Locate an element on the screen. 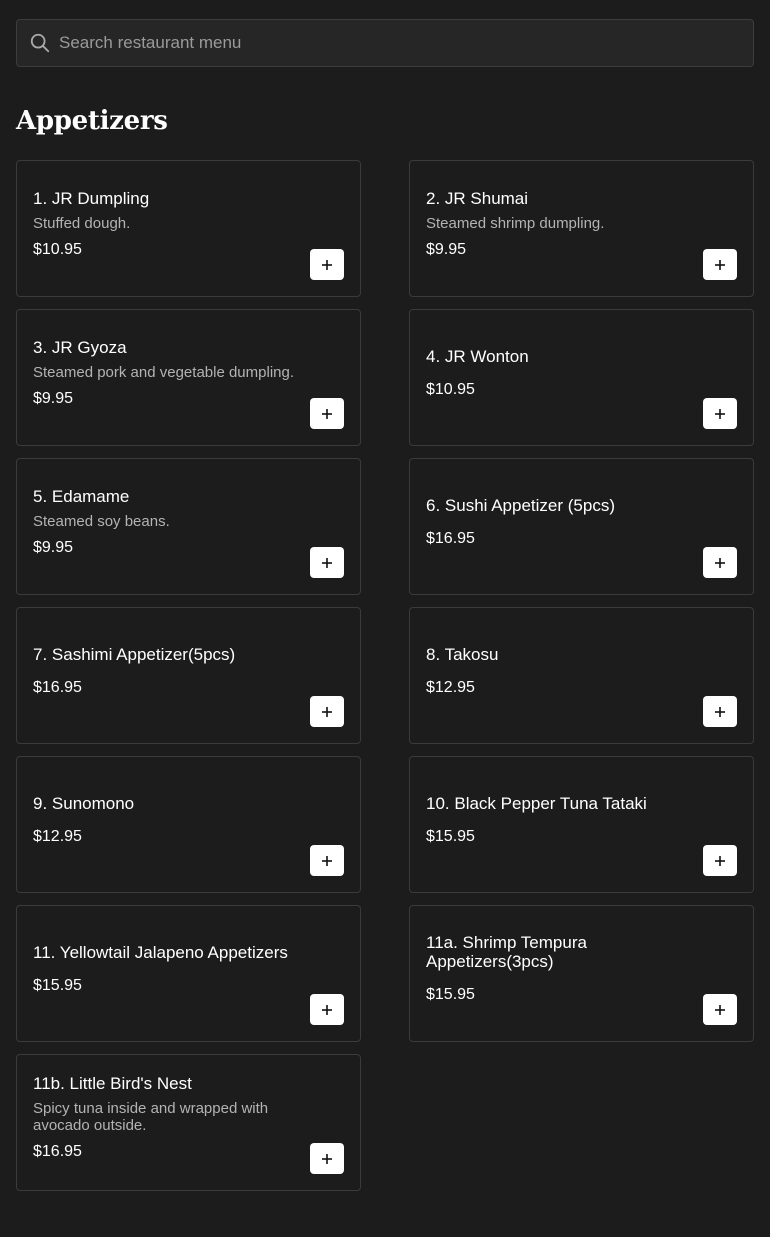 The image size is (770, 1237). menu-item-card: 7. Sashimi Appetizer(5pcs) $16.95 is located at coordinates (188, 675).